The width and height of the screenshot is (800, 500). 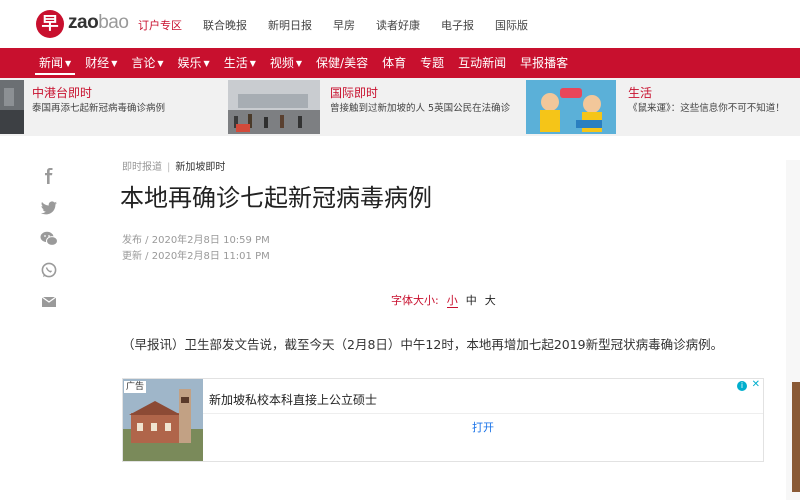 What do you see at coordinates (511, 25) in the screenshot?
I see `top-link-6: 国际版` at bounding box center [511, 25].